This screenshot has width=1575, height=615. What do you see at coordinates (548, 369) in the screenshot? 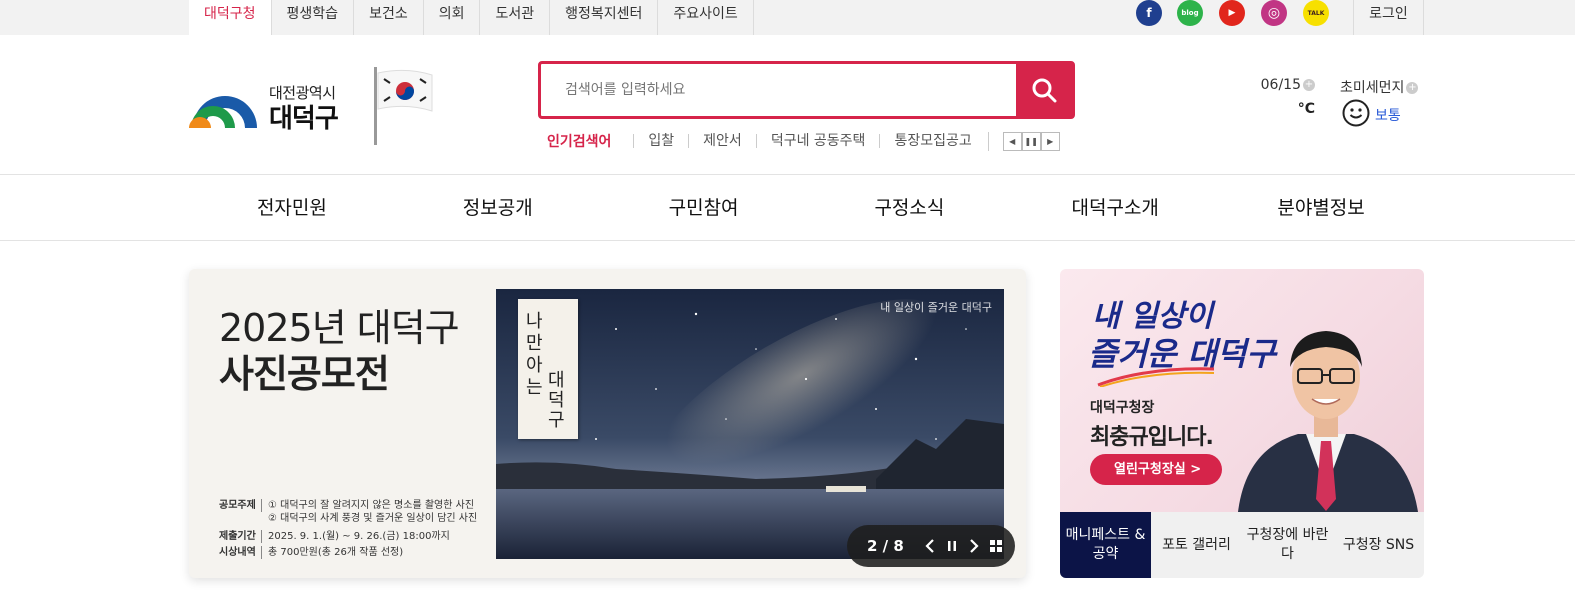
I see `banner-paper-label: 나만아는 대덕구` at bounding box center [548, 369].